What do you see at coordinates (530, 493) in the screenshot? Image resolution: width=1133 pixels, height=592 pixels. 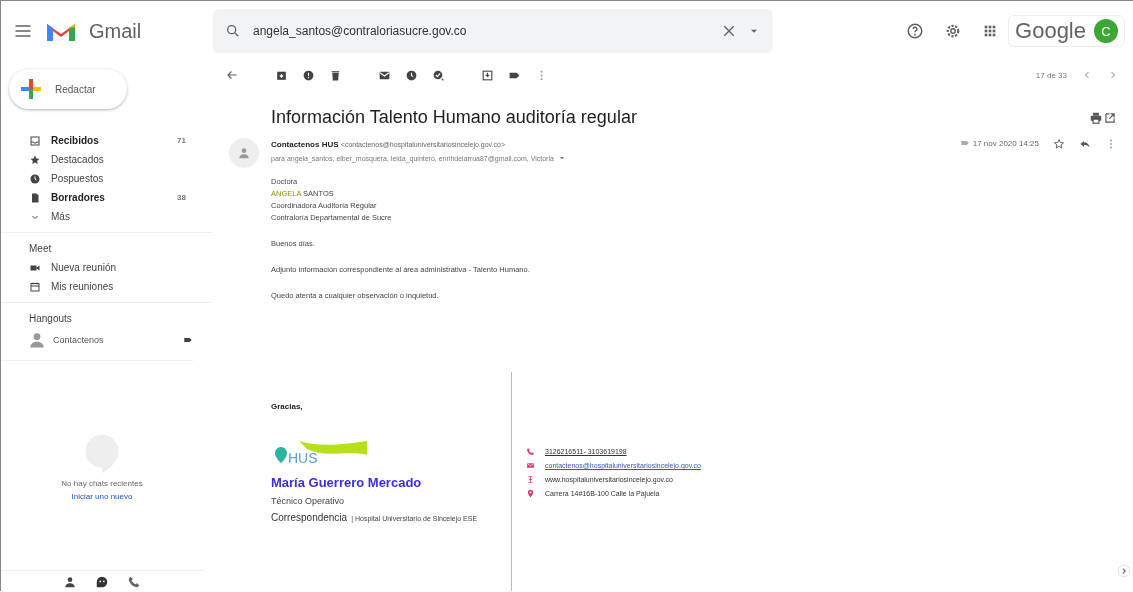 I see `location-pin-icon` at bounding box center [530, 493].